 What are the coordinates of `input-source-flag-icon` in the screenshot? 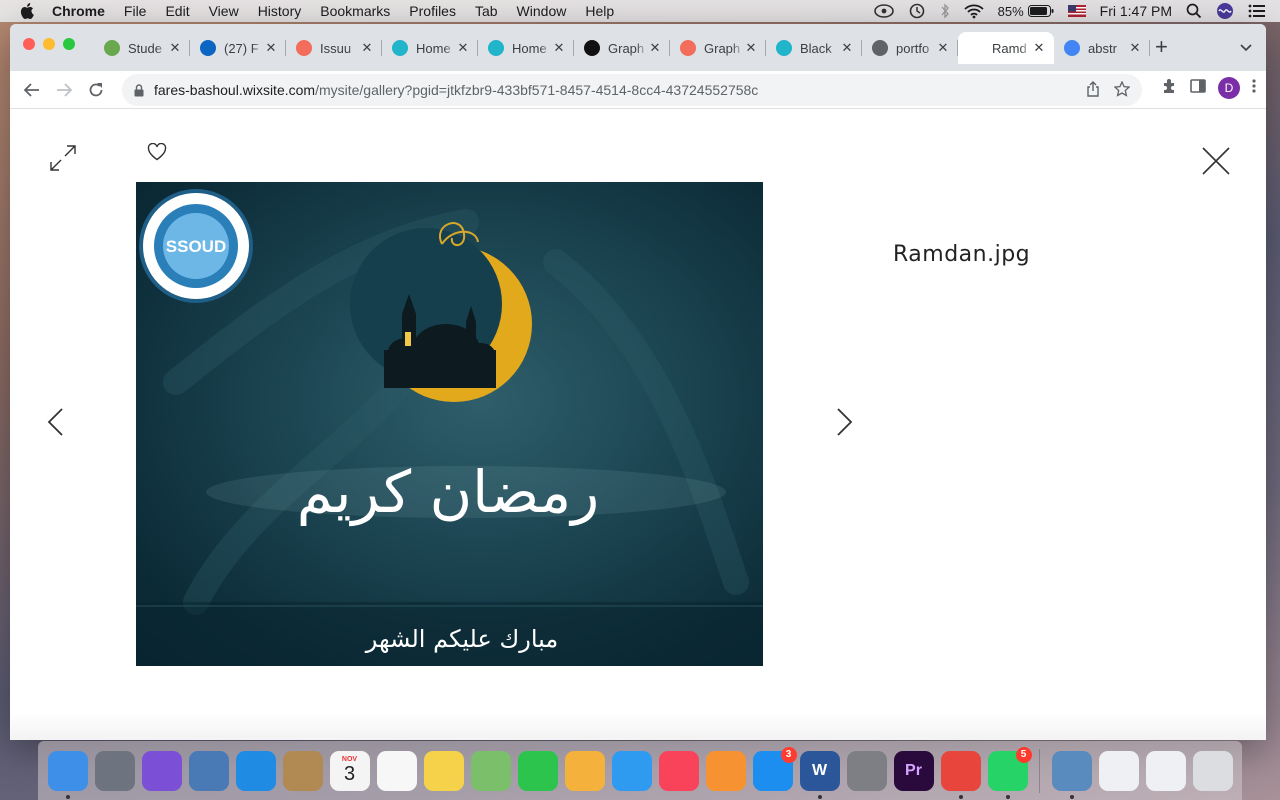 It's located at (1076, 11).